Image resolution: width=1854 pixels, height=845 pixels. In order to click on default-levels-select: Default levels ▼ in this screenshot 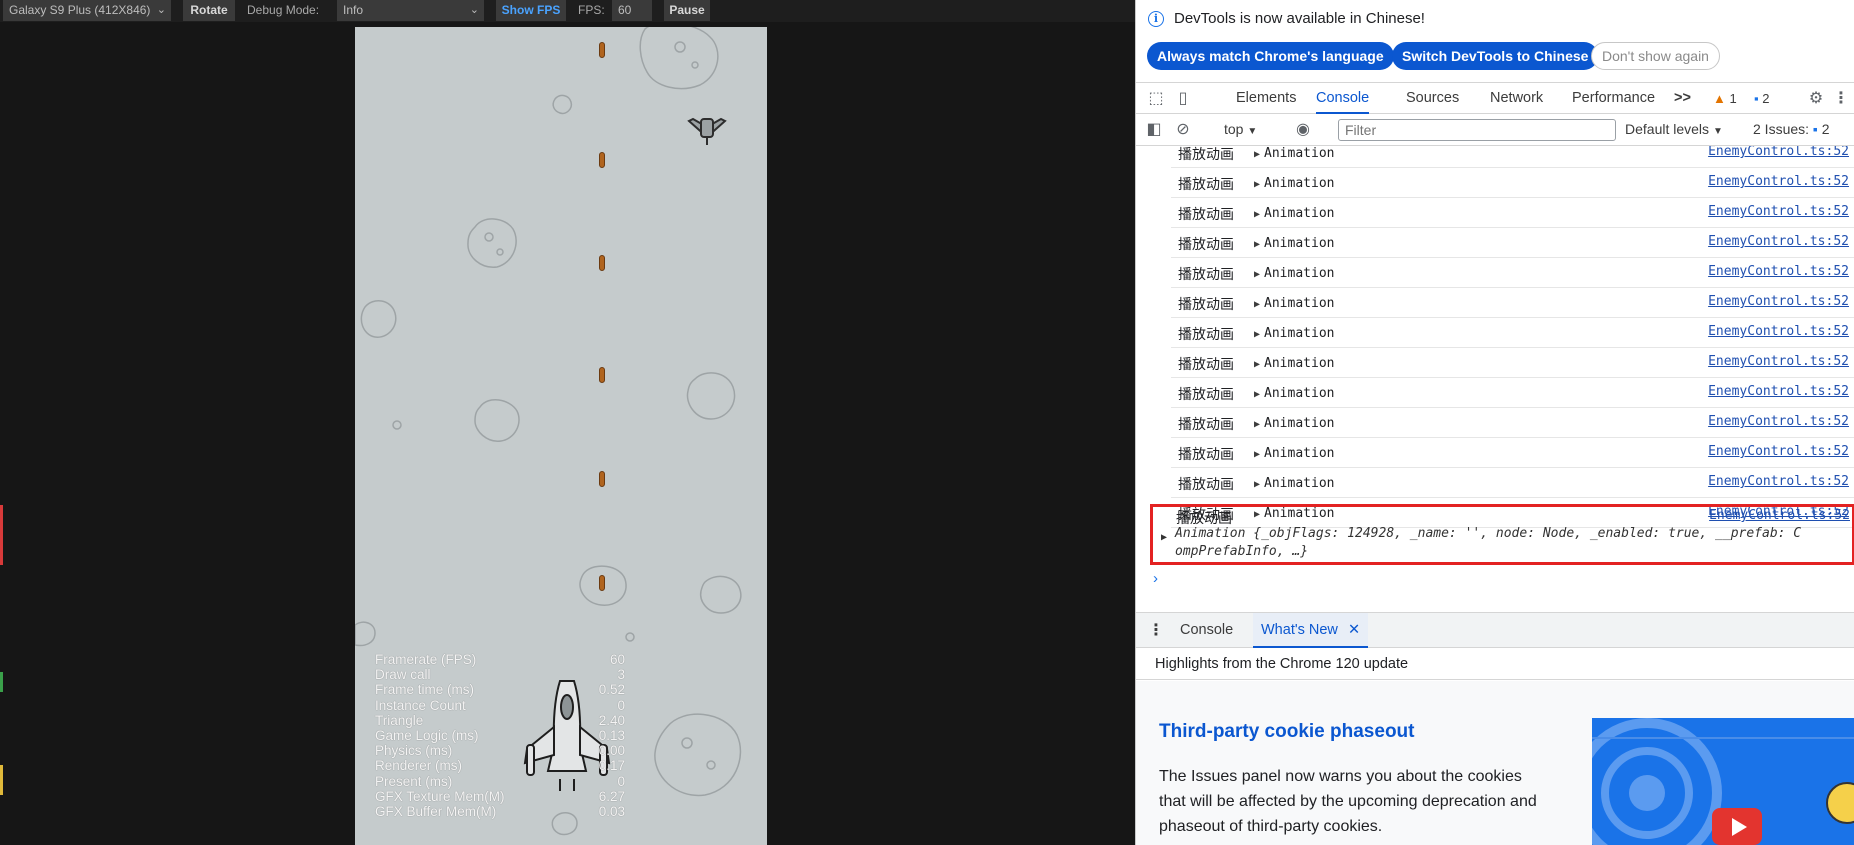, I will do `click(1674, 129)`.